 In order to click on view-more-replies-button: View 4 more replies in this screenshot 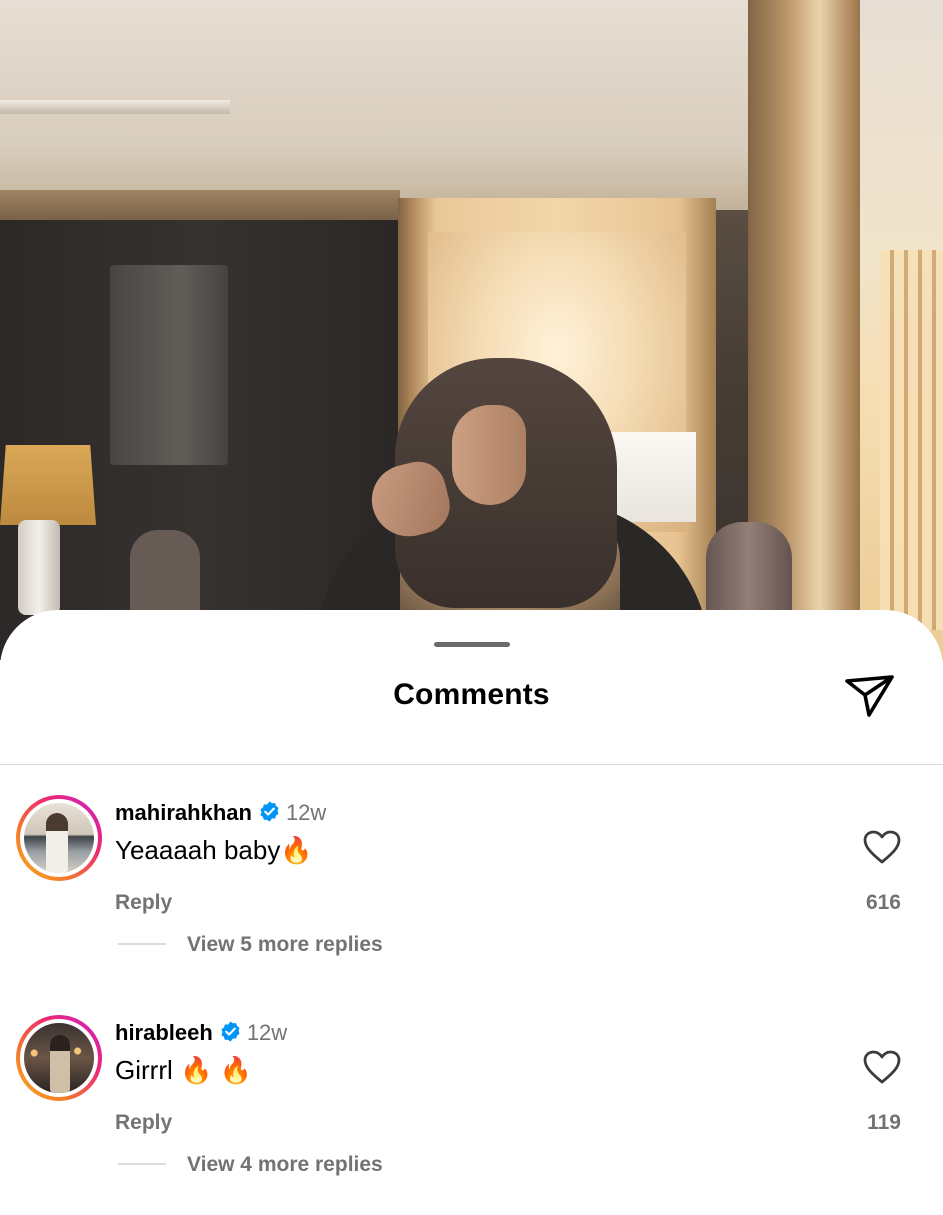, I will do `click(285, 1165)`.